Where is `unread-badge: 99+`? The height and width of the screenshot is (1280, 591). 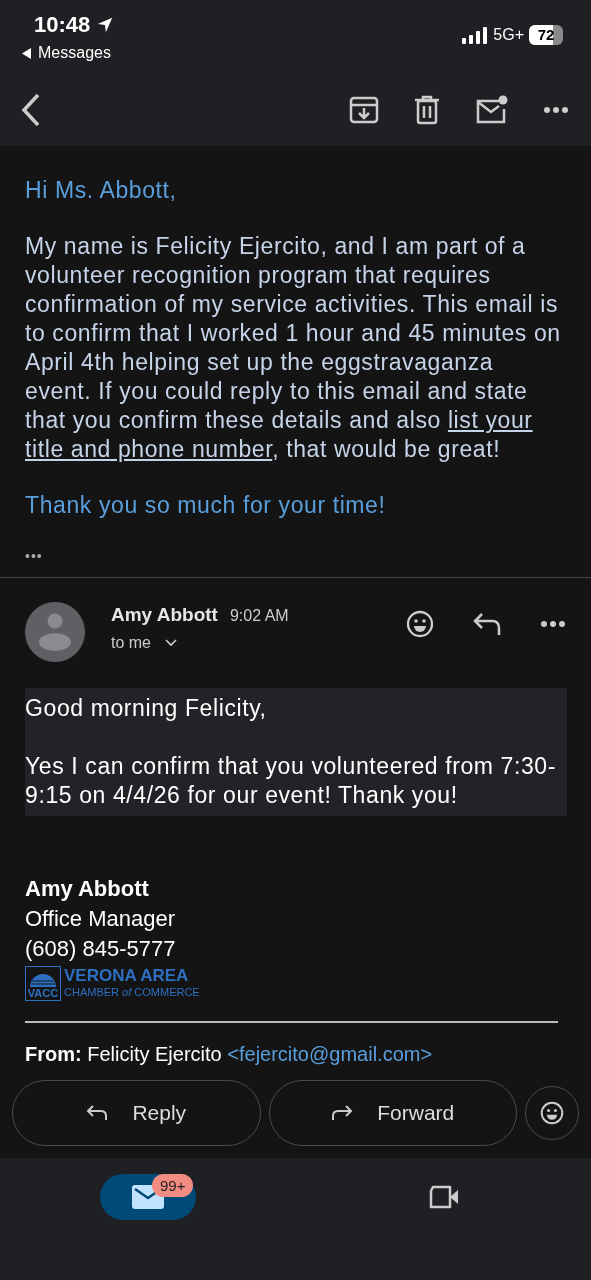 unread-badge: 99+ is located at coordinates (173, 1186).